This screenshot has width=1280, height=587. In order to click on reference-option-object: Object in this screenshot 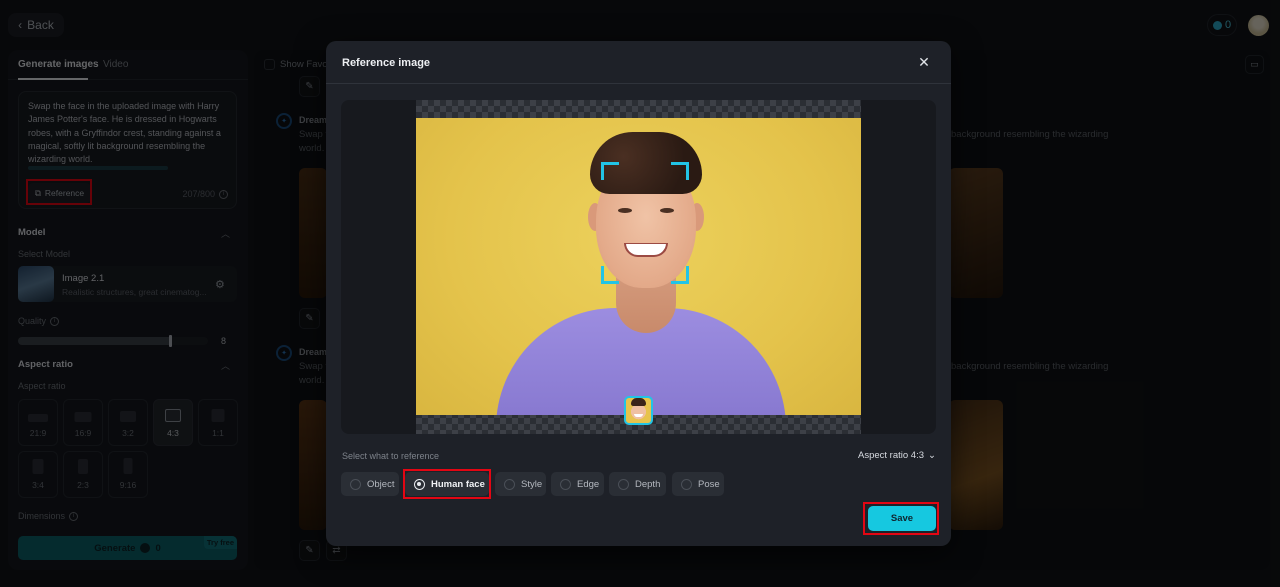, I will do `click(370, 484)`.